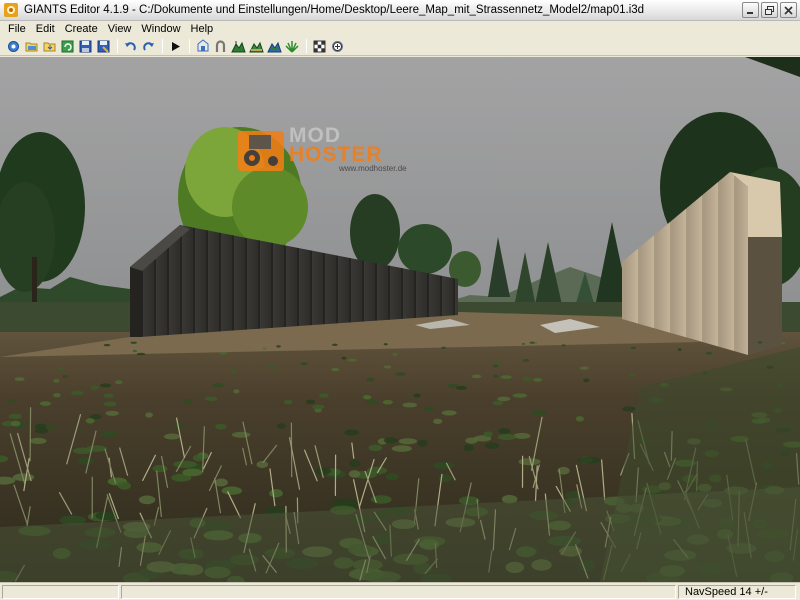 The image size is (800, 600). I want to click on terrain-paint-button, so click(256, 46).